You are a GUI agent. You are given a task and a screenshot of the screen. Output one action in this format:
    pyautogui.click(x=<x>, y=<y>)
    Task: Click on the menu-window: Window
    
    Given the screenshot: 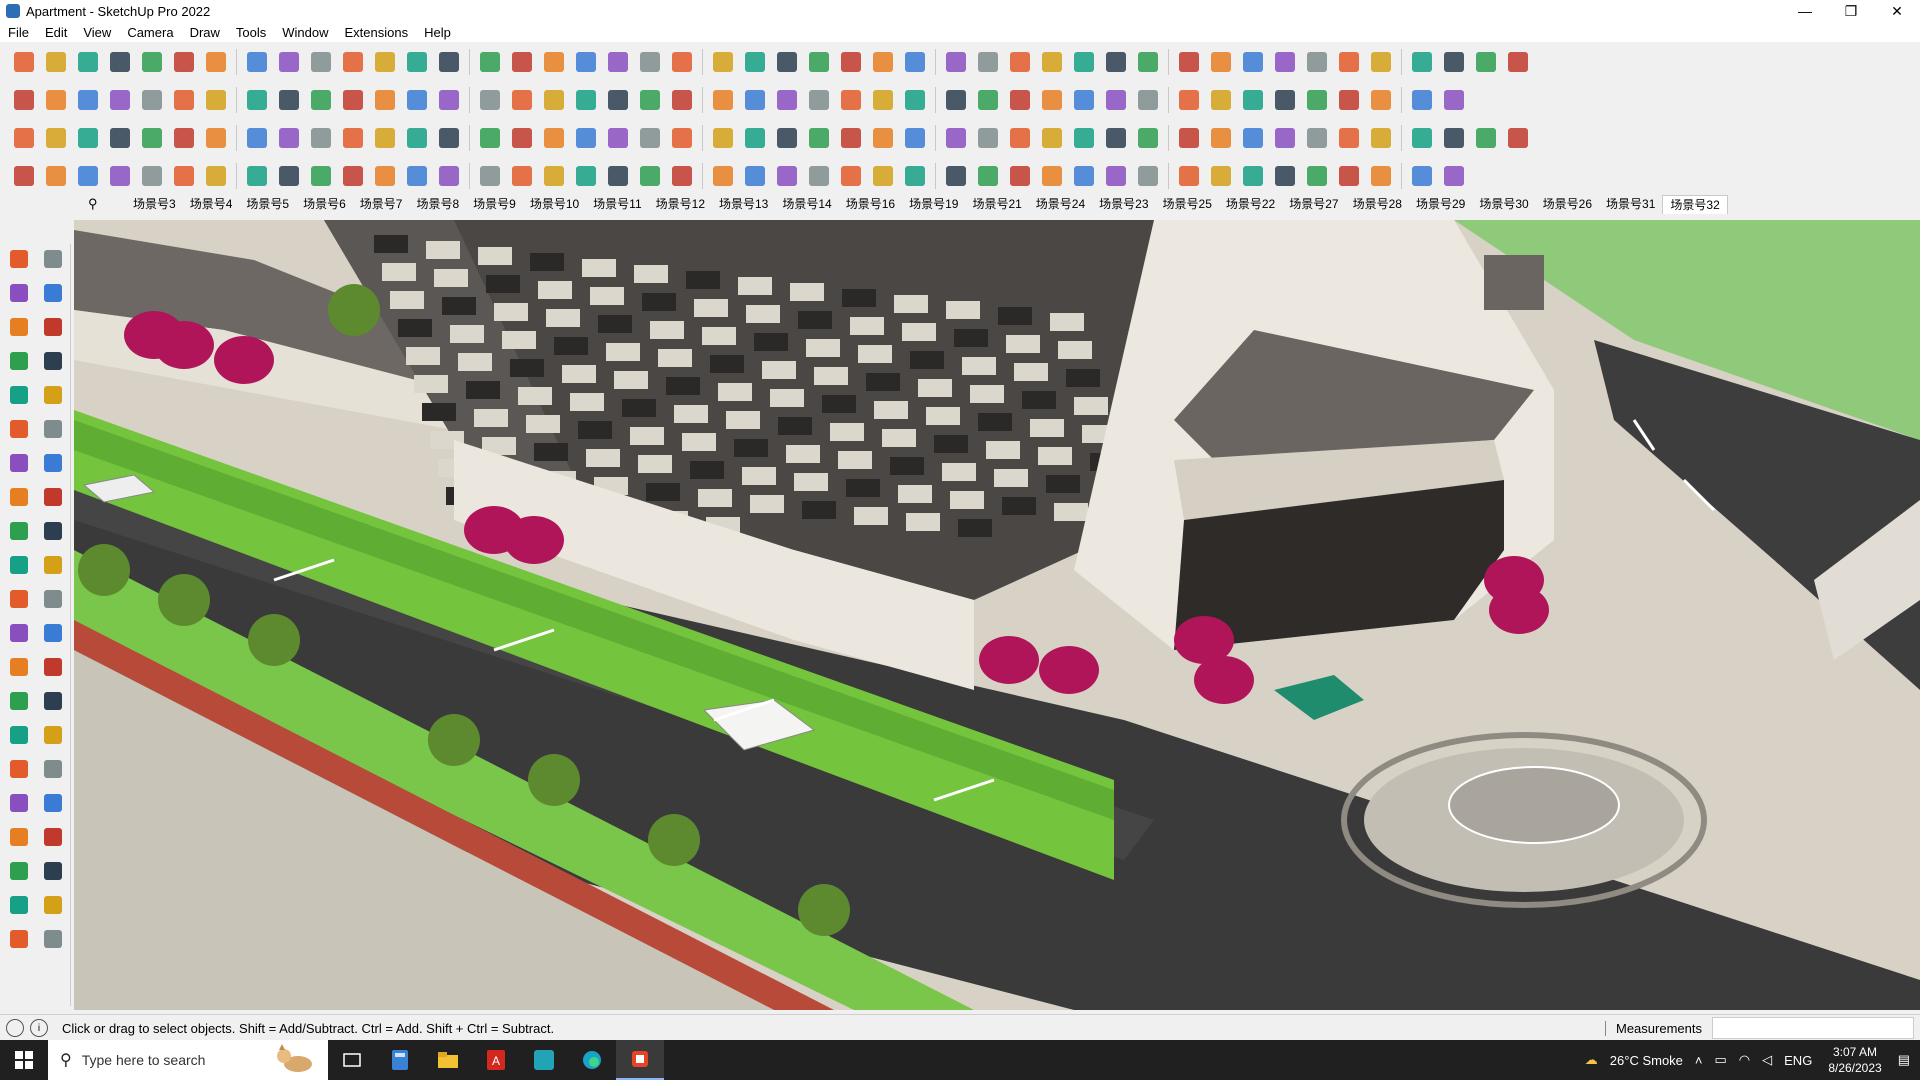 What is the action you would take?
    pyautogui.click(x=305, y=32)
    